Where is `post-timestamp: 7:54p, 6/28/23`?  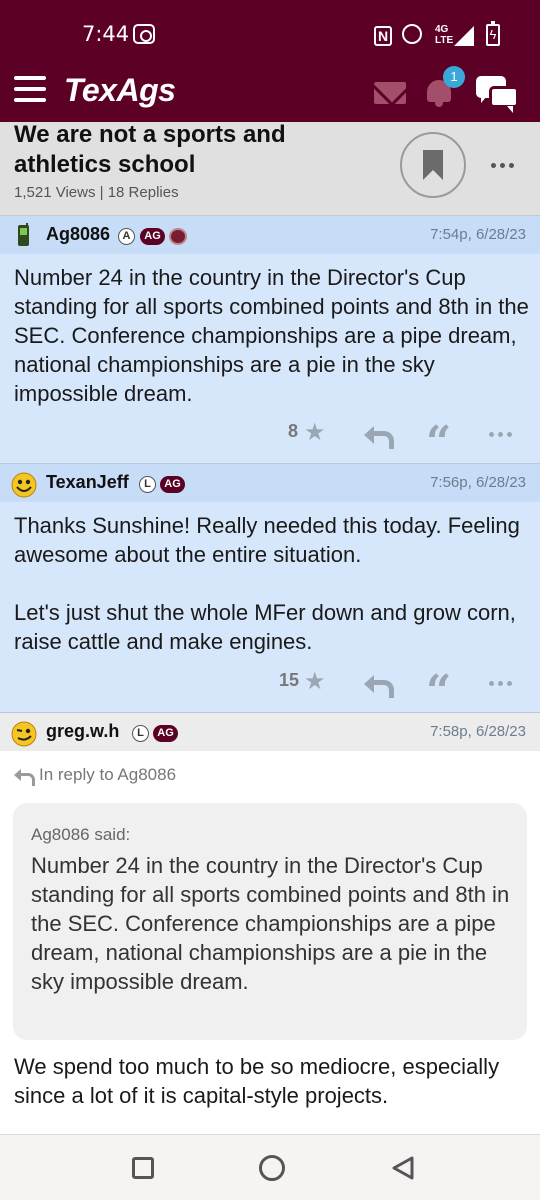
post-timestamp: 7:54p, 6/28/23 is located at coordinates (478, 234).